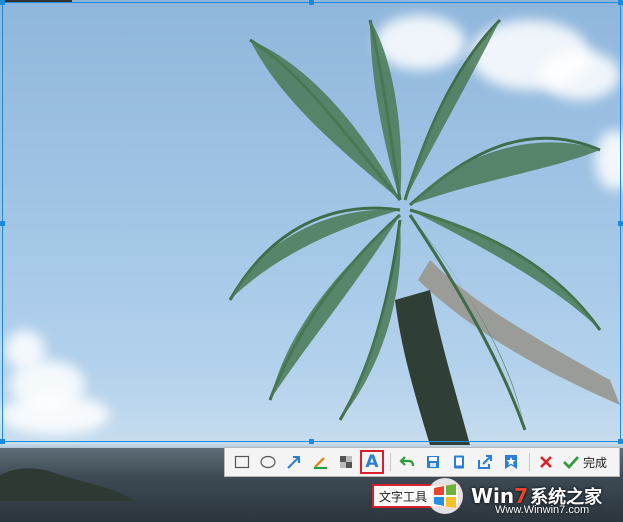 This screenshot has width=623, height=522. What do you see at coordinates (546, 462) in the screenshot?
I see `cancel-icon` at bounding box center [546, 462].